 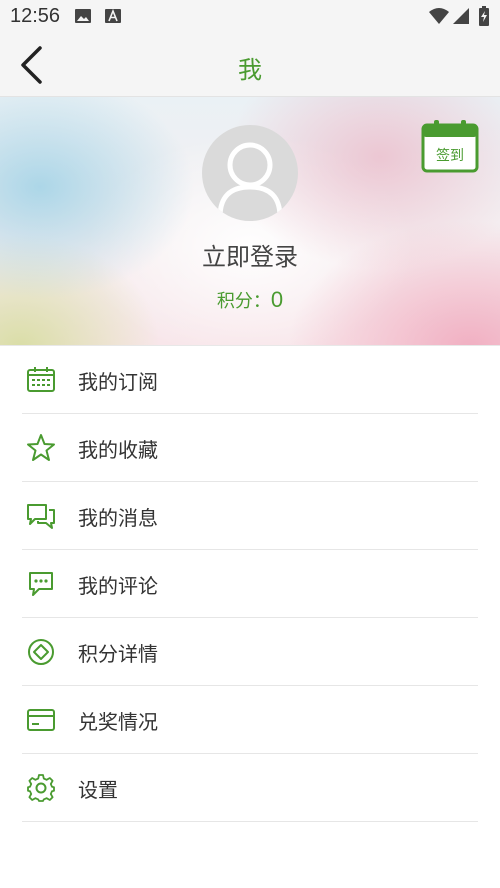 I want to click on menu-item-favorites: 我的收藏, so click(x=250, y=448).